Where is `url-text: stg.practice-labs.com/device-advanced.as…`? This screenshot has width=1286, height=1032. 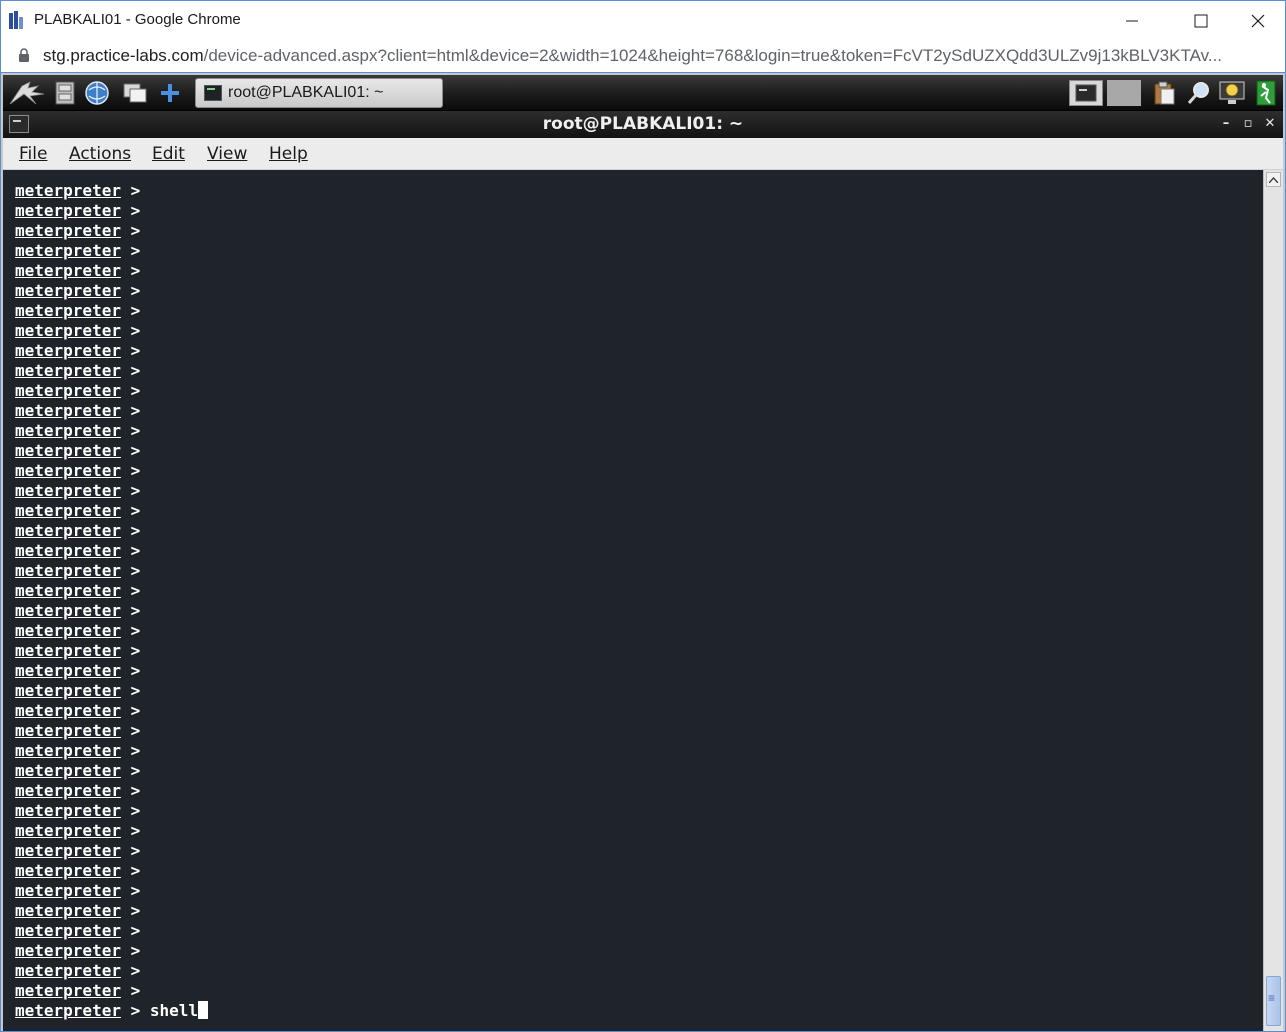 url-text: stg.practice-labs.com/device-advanced.as… is located at coordinates (653, 56).